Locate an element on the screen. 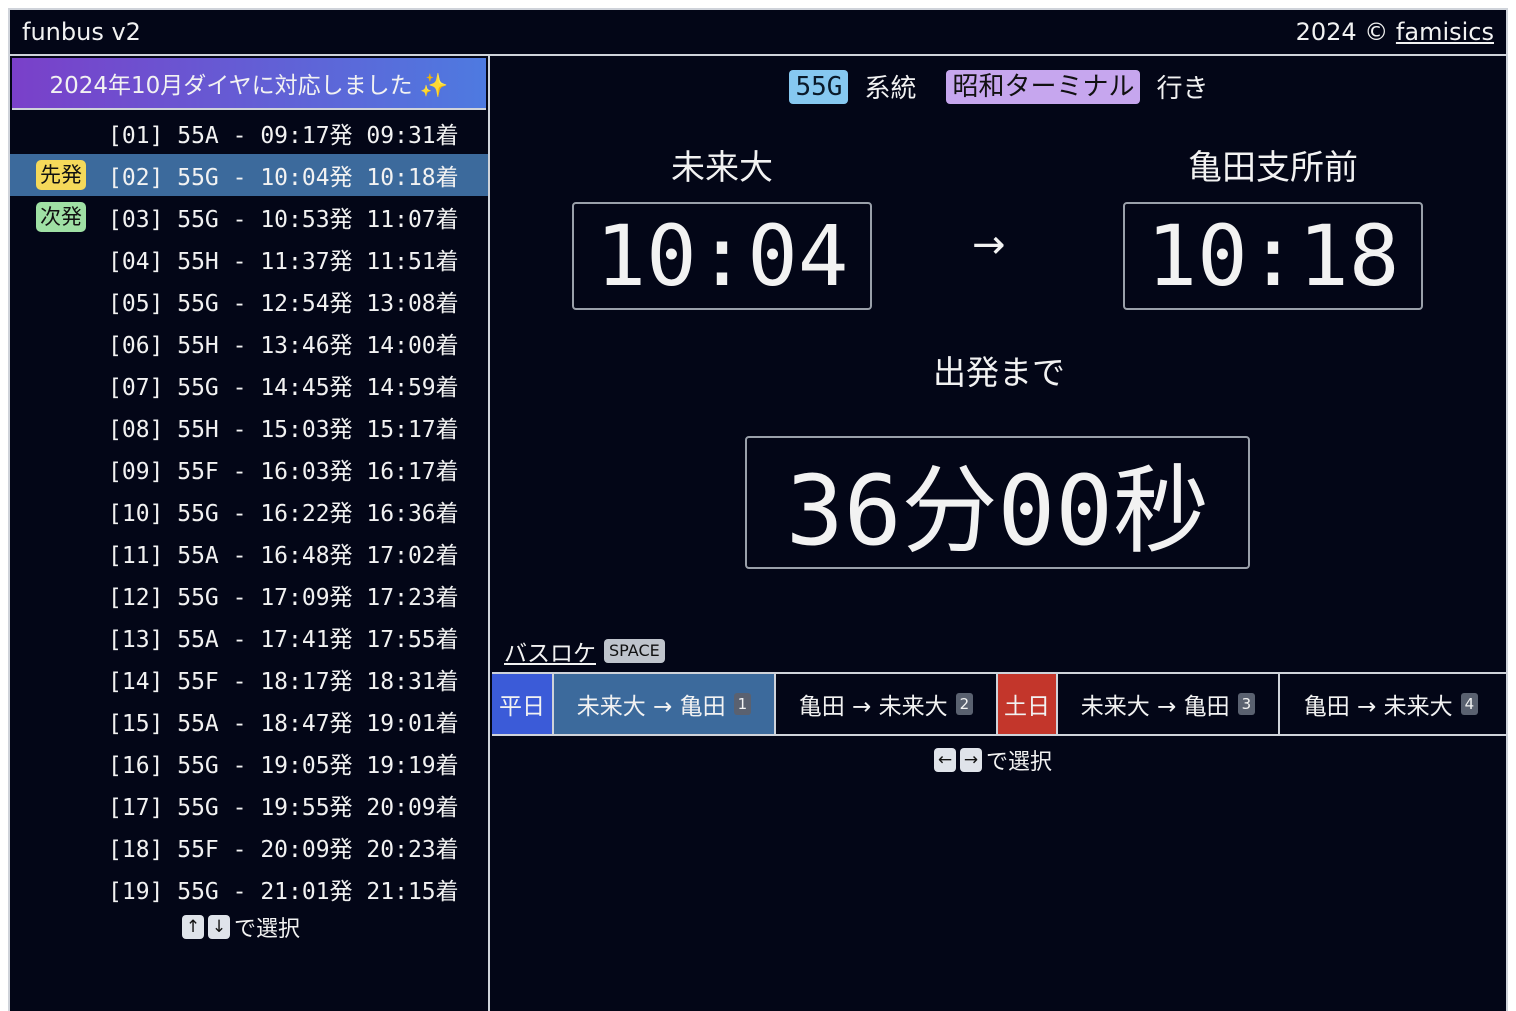 The width and height of the screenshot is (1516, 1011). top-bar: funbus v2 2024 © famisics is located at coordinates (758, 33).